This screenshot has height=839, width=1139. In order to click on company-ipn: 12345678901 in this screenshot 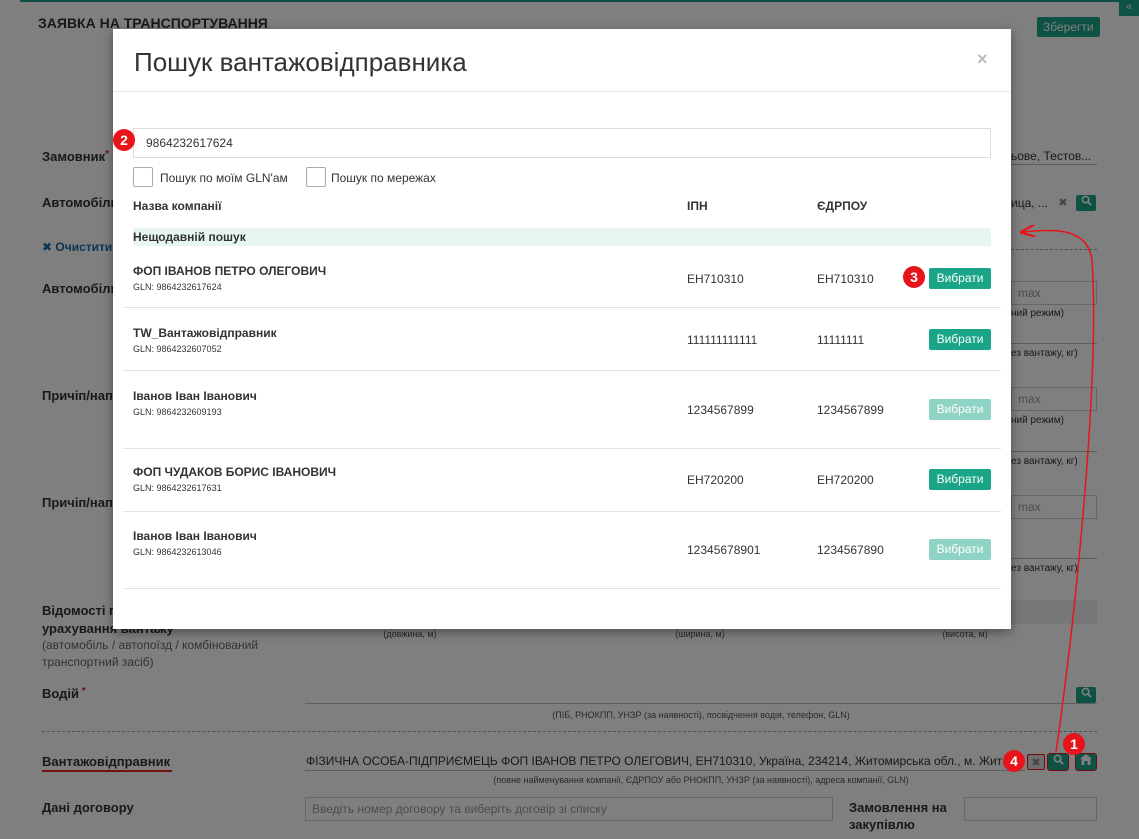, I will do `click(724, 550)`.